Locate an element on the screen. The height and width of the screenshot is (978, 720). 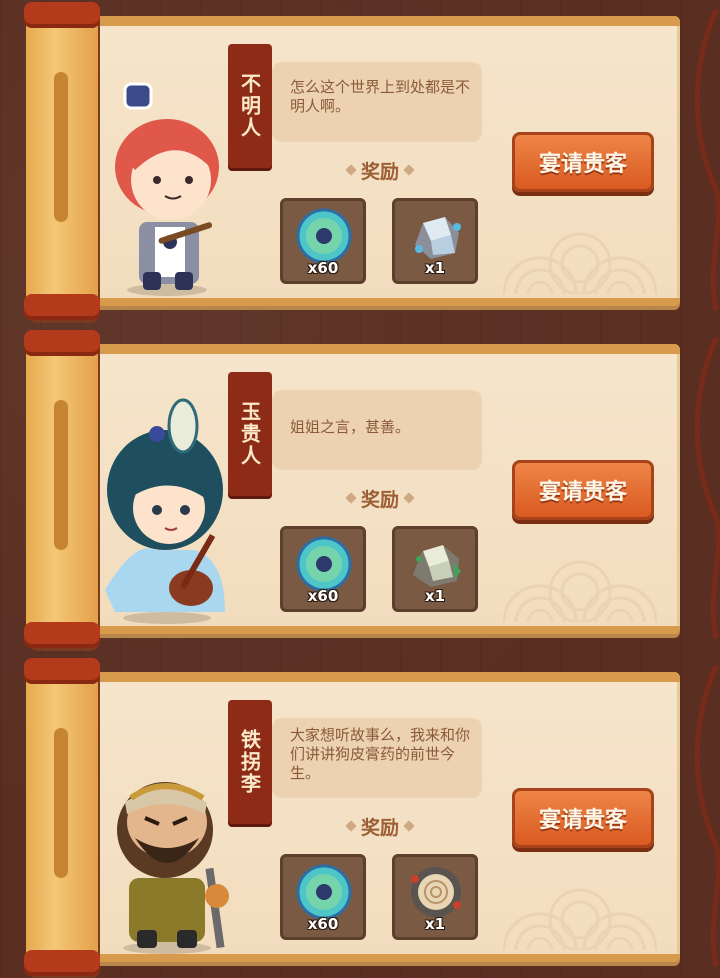
speech-bubble: 姐姐之言，甚善。 is located at coordinates (377, 430).